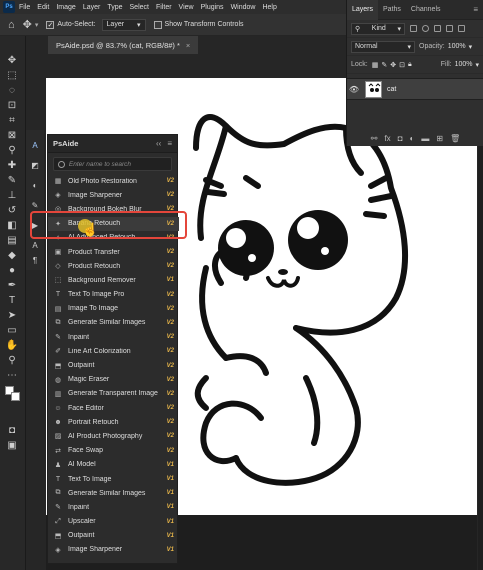  Describe the element at coordinates (412, 138) in the screenshot. I see `adjustment-icon: ◐` at that location.